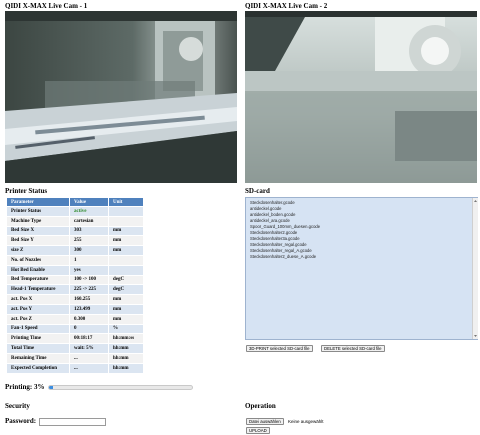  What do you see at coordinates (38, 299) in the screenshot?
I see `param-cell: act. Pos X` at bounding box center [38, 299].